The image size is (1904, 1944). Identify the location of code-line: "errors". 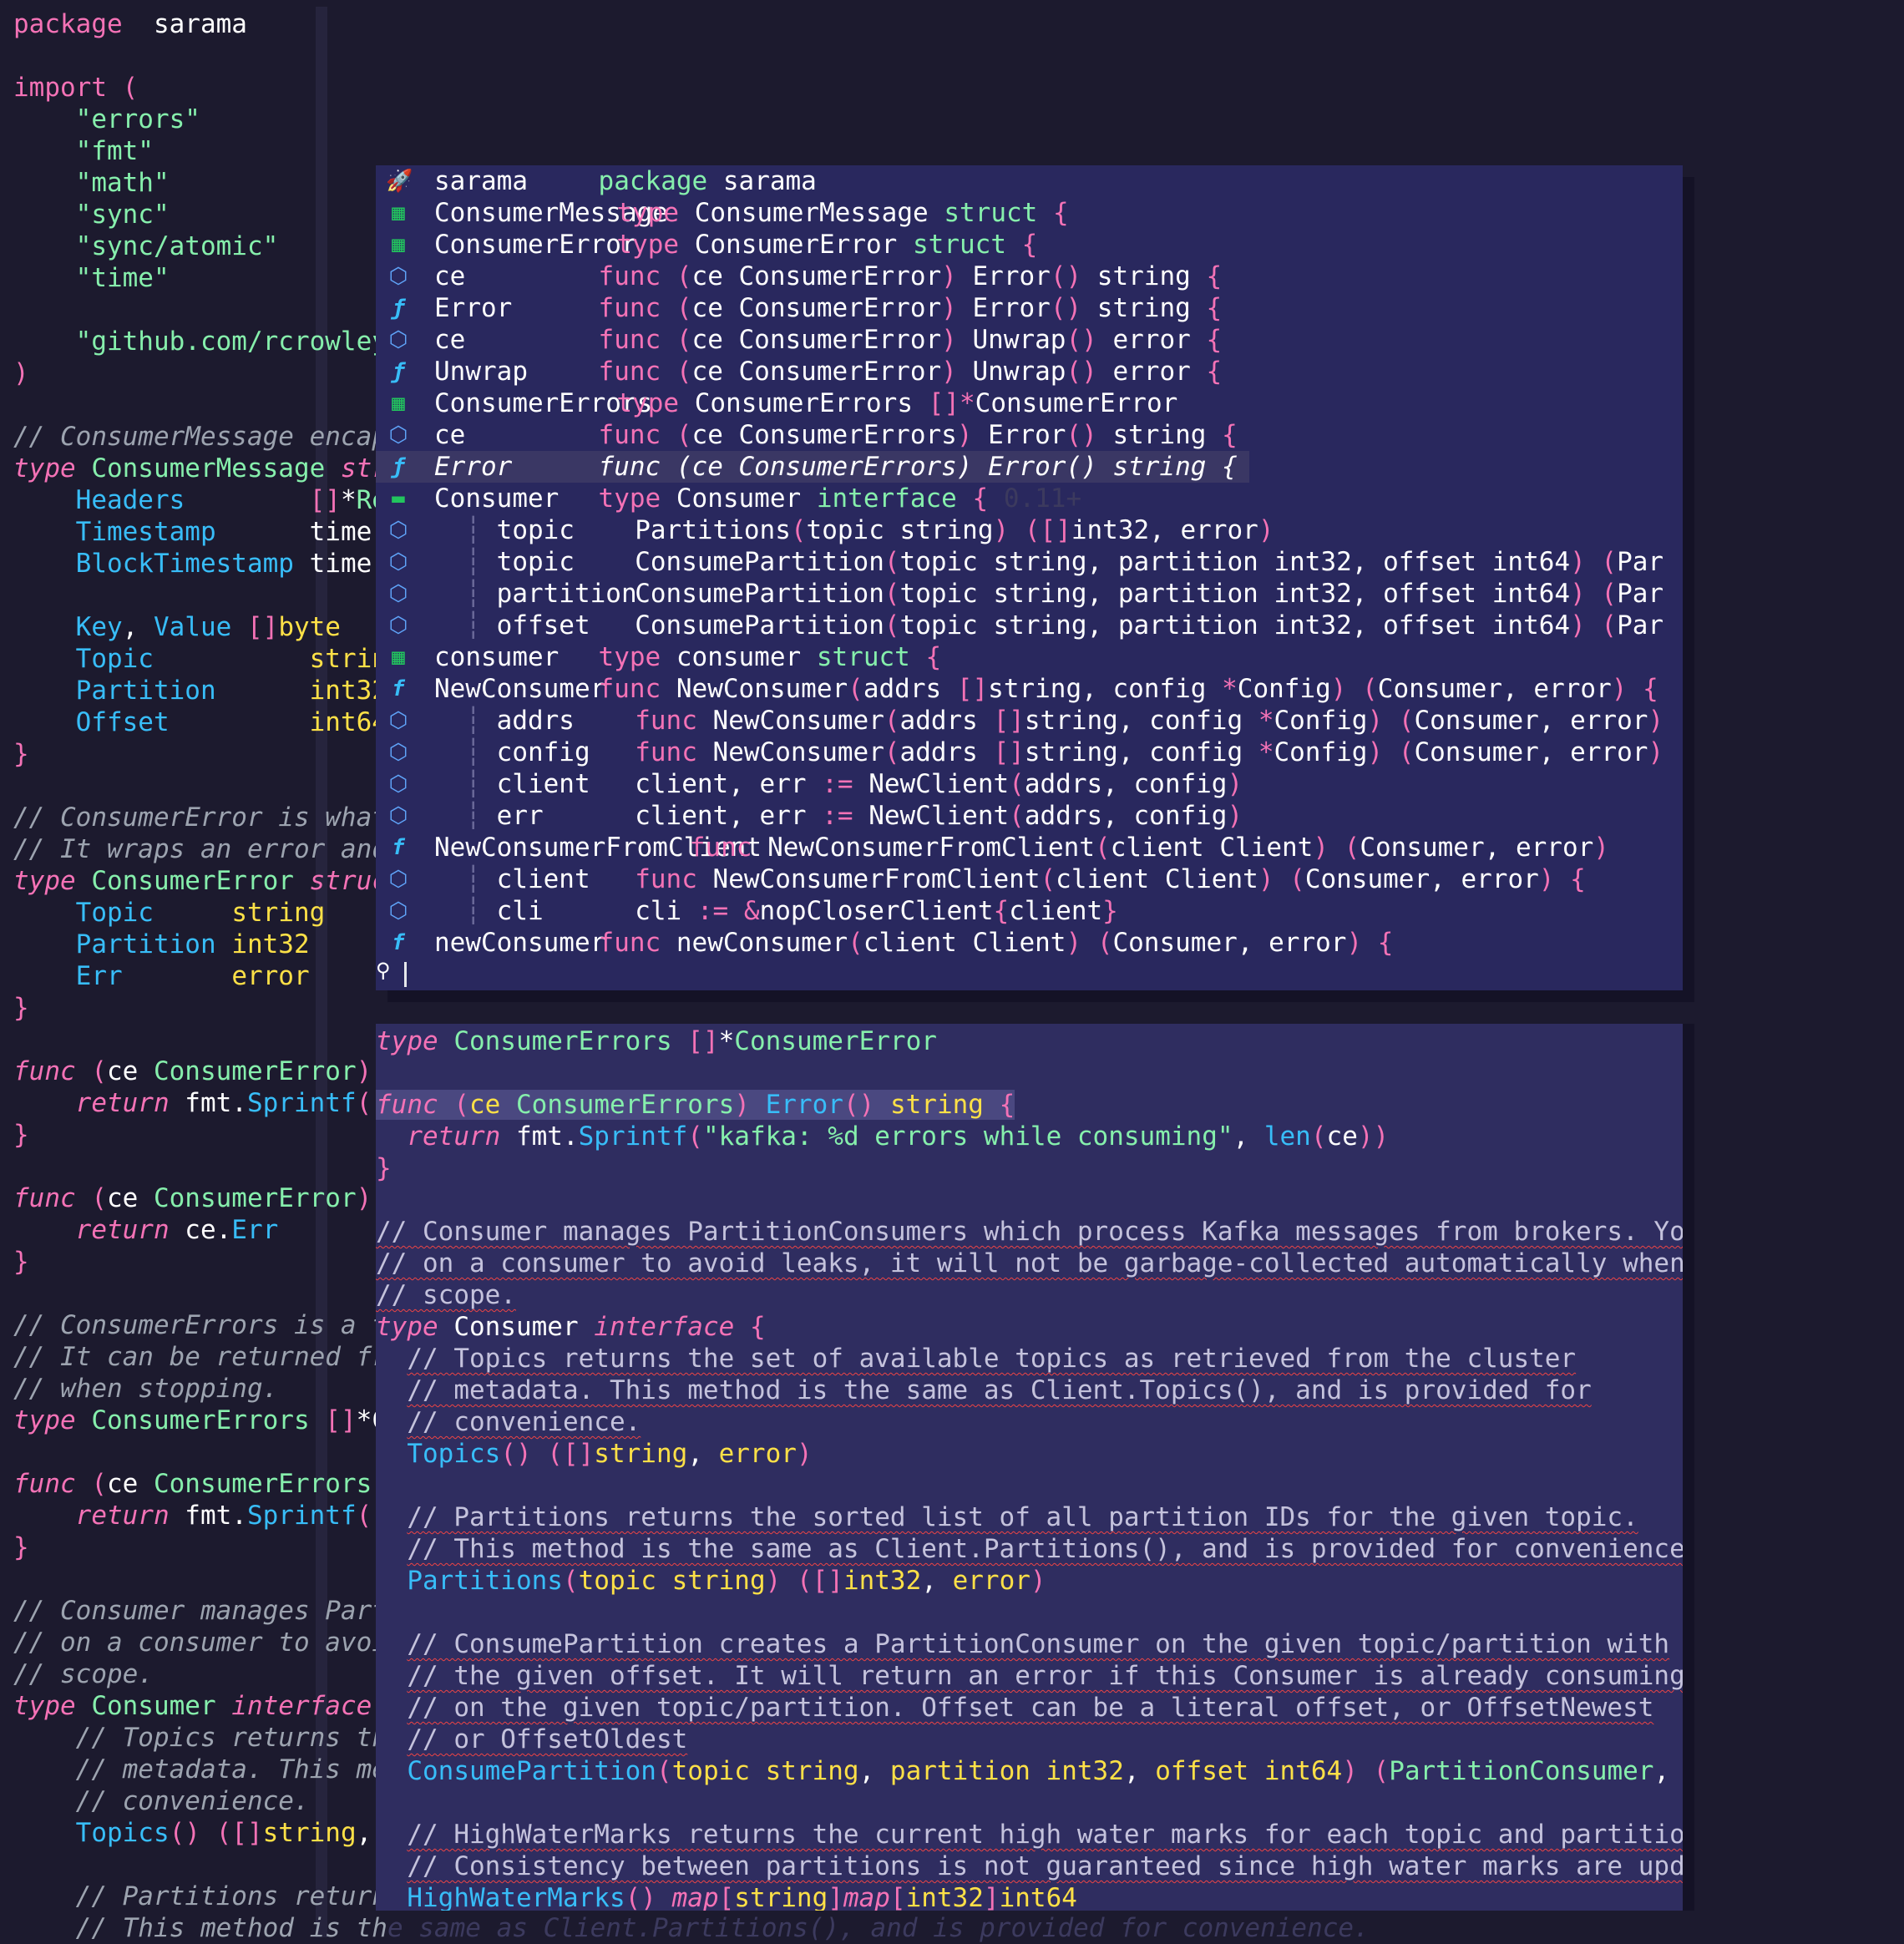
(106, 119).